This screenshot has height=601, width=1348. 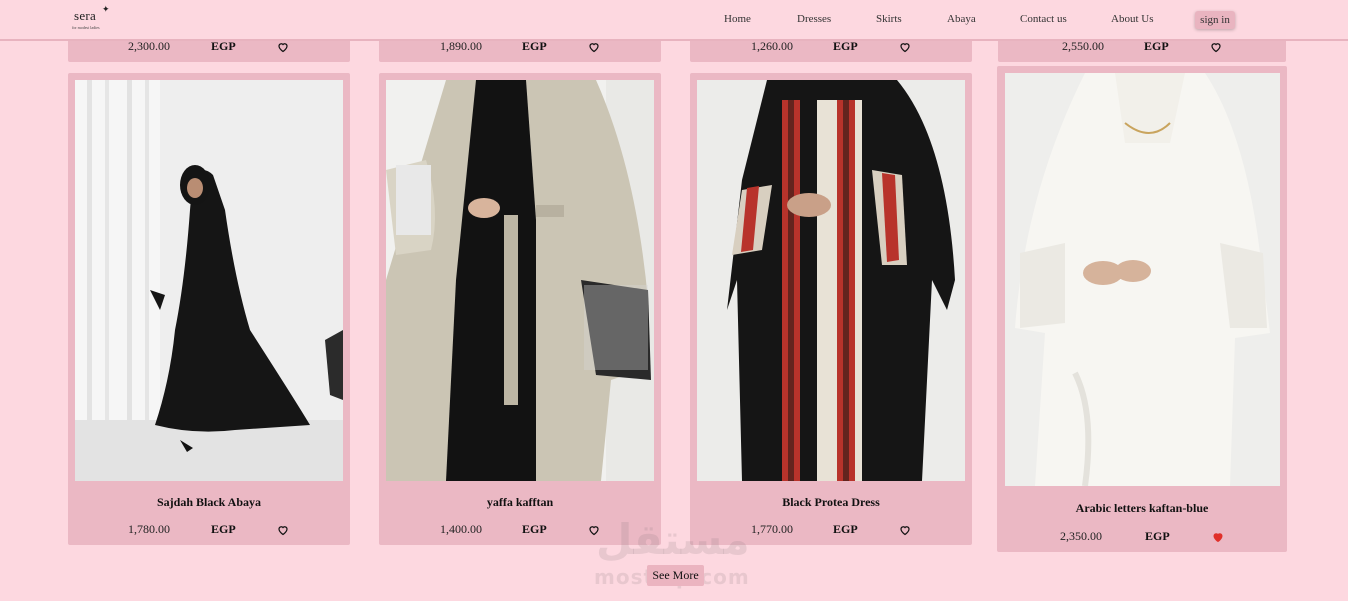 What do you see at coordinates (520, 48) in the screenshot?
I see `price-row: 1,890.00 EGP` at bounding box center [520, 48].